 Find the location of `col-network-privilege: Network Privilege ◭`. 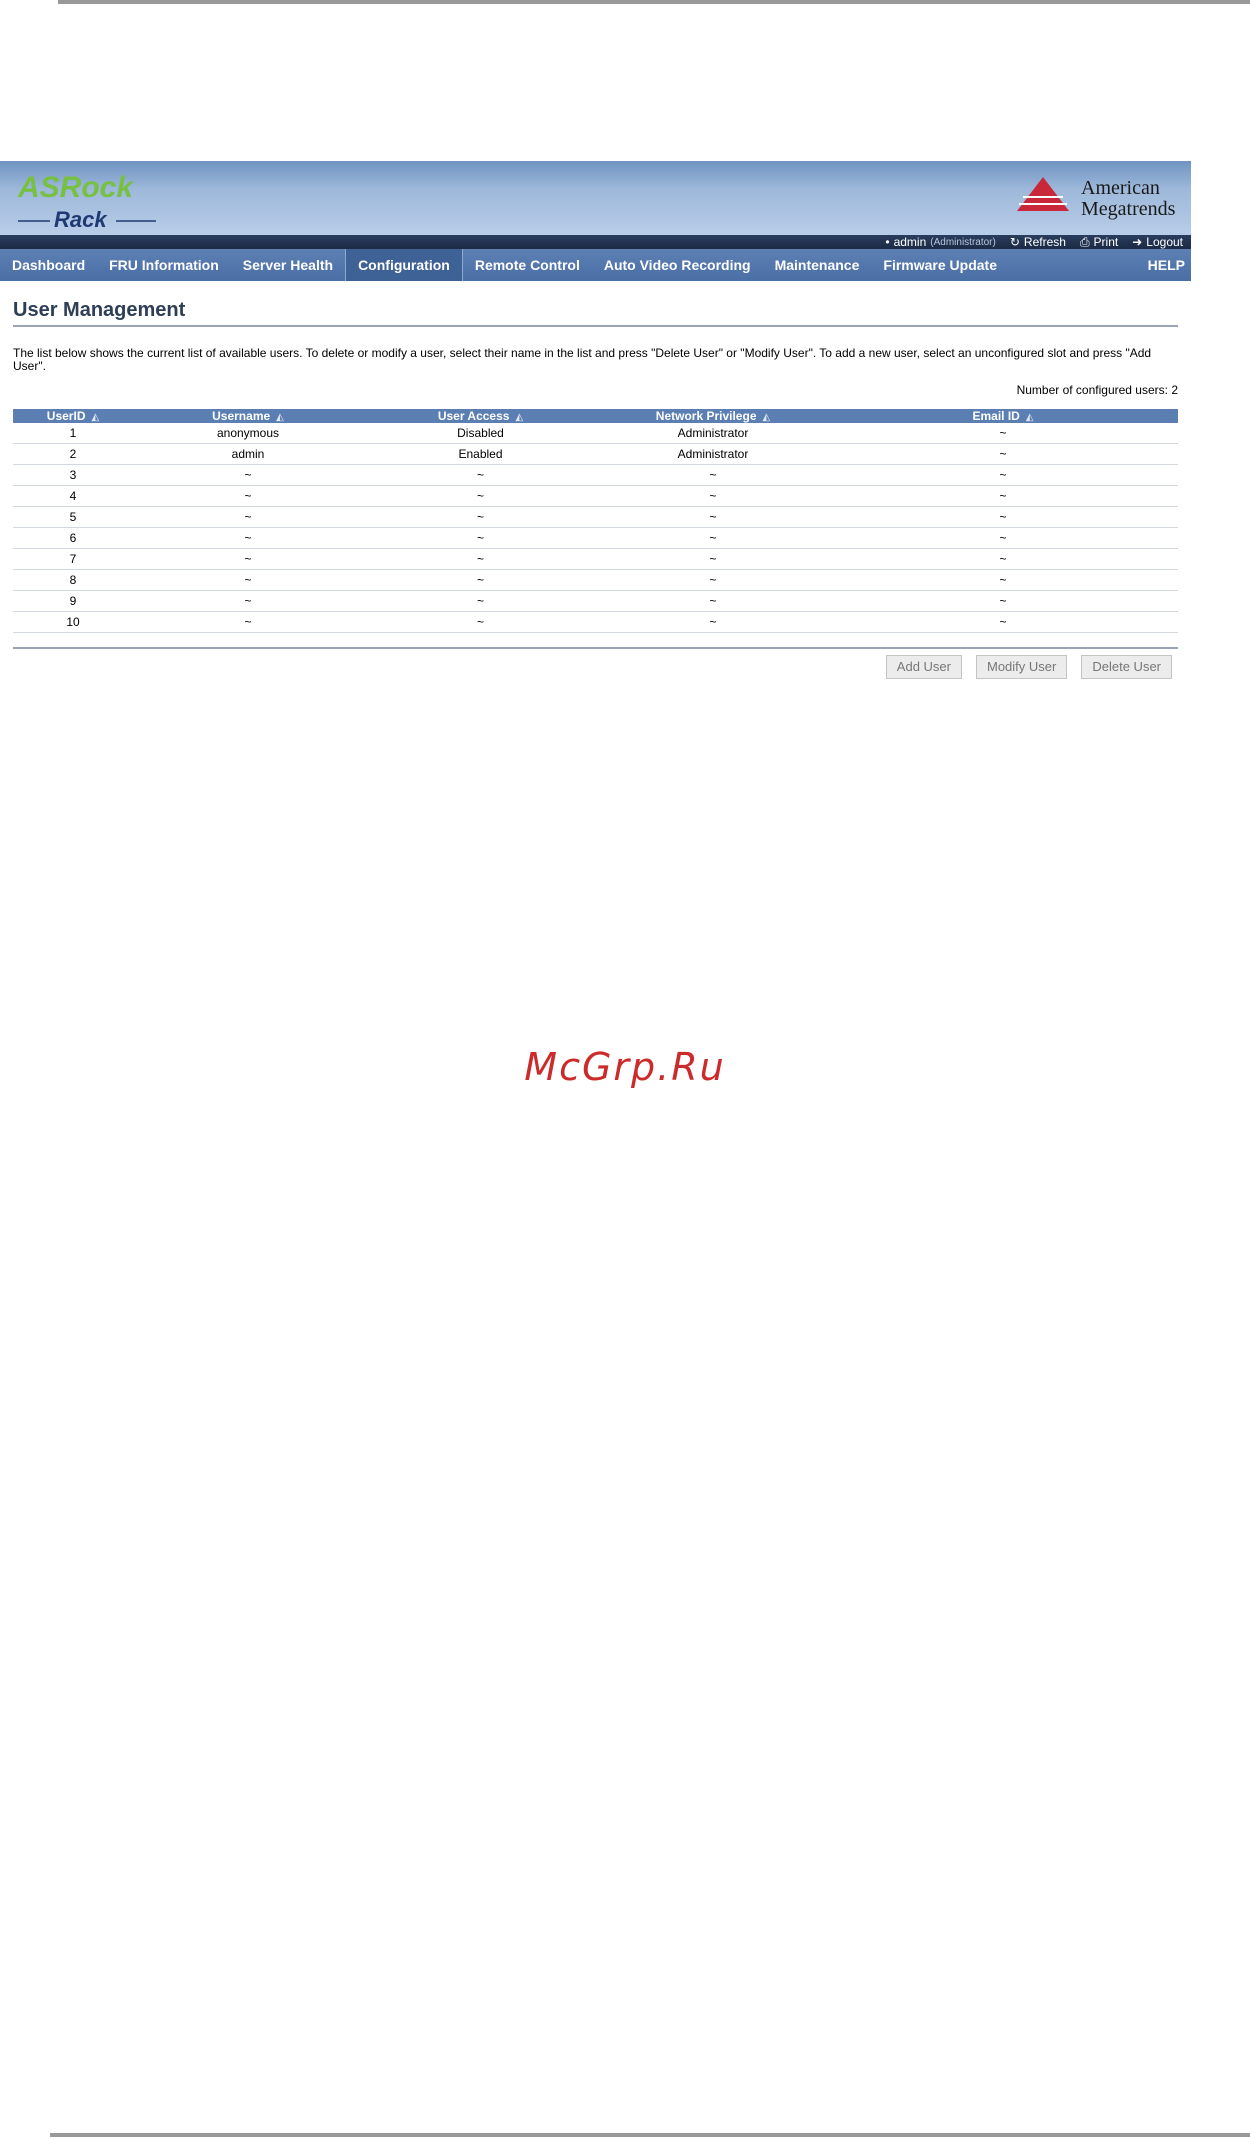

col-network-privilege: Network Privilege ◭ is located at coordinates (713, 416).